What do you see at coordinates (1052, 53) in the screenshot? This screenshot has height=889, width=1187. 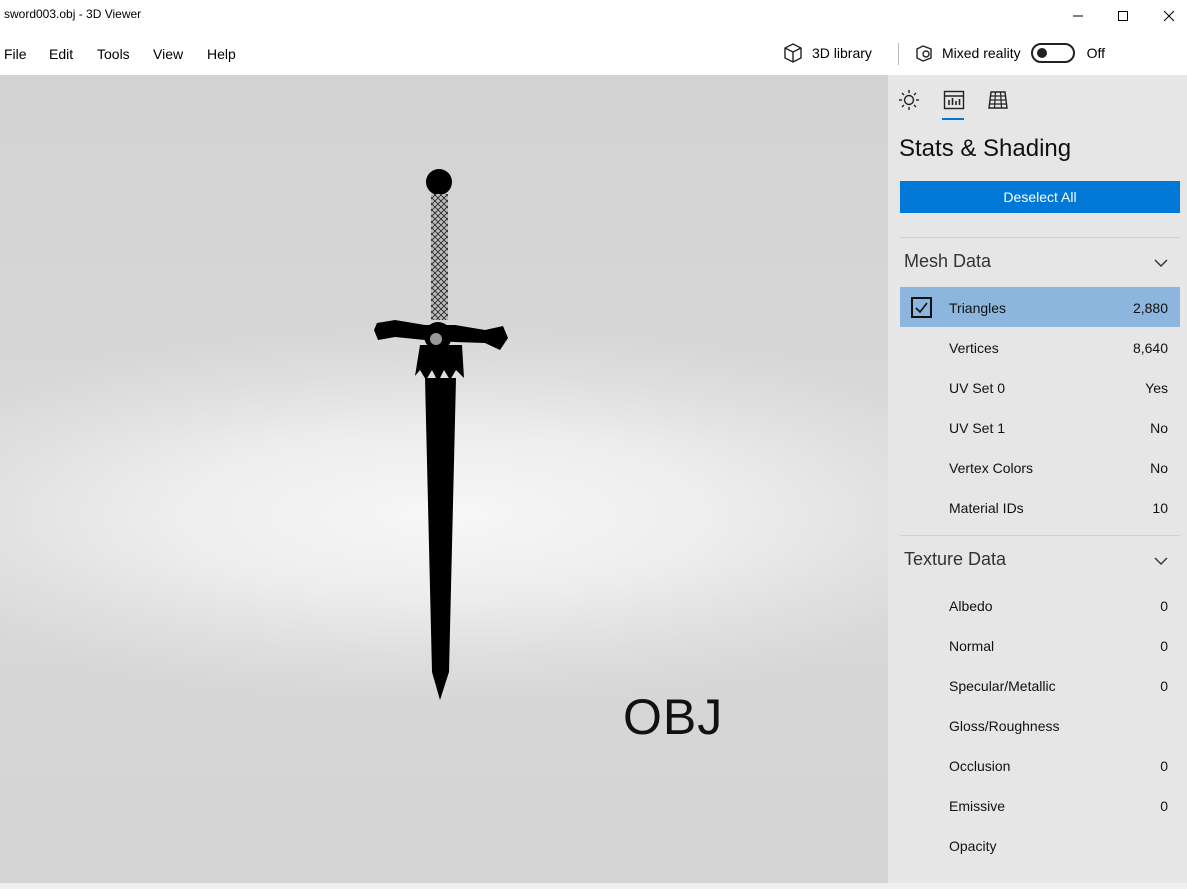 I see `mixed-reality-toggle` at bounding box center [1052, 53].